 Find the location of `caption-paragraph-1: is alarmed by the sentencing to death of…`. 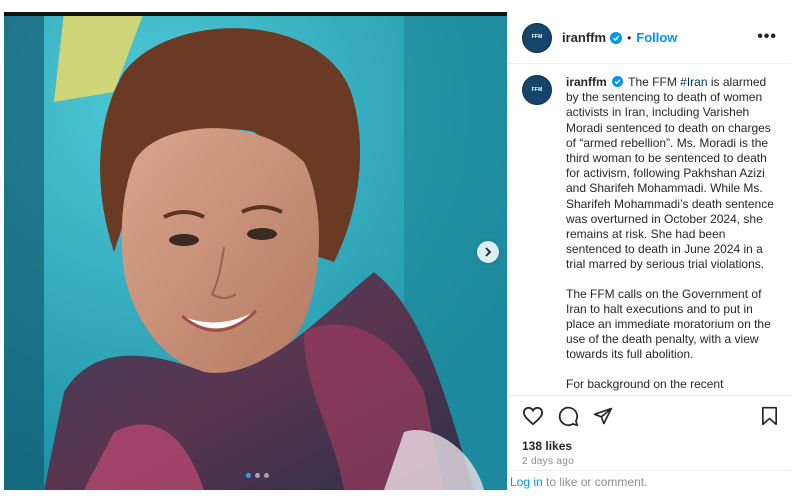

caption-paragraph-1: is alarmed by the sentencing to death of… is located at coordinates (670, 173).